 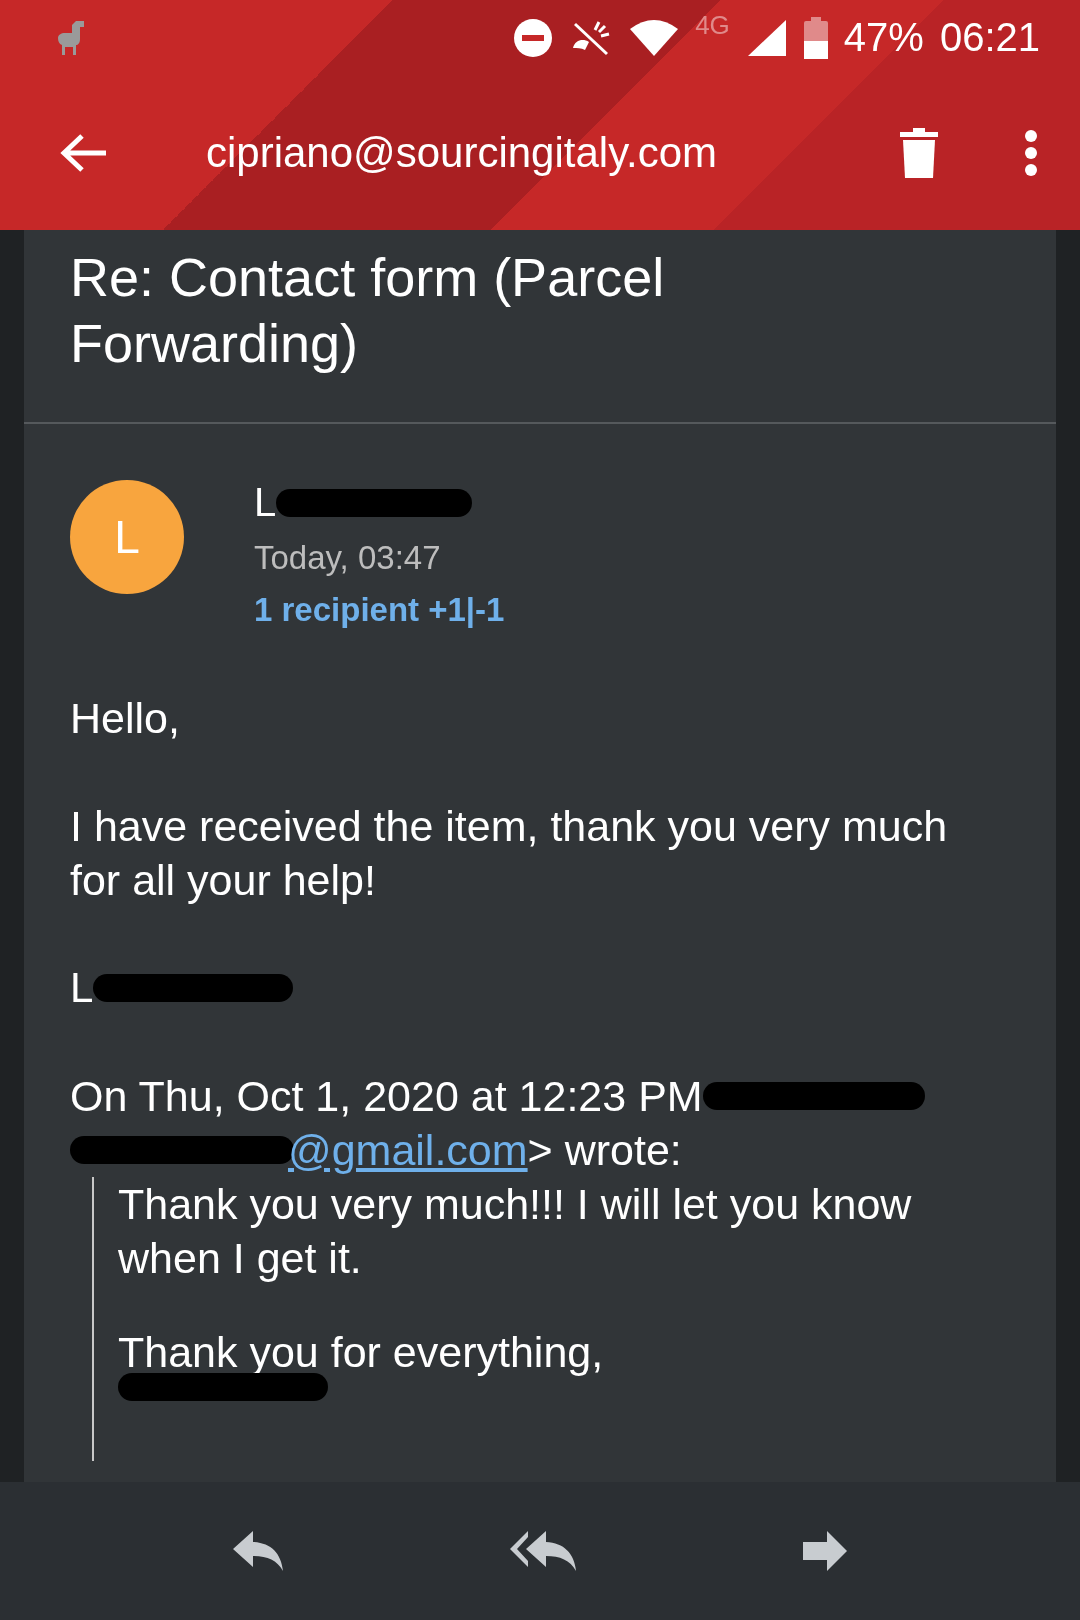 I want to click on forward-icon, so click(x=824, y=1551).